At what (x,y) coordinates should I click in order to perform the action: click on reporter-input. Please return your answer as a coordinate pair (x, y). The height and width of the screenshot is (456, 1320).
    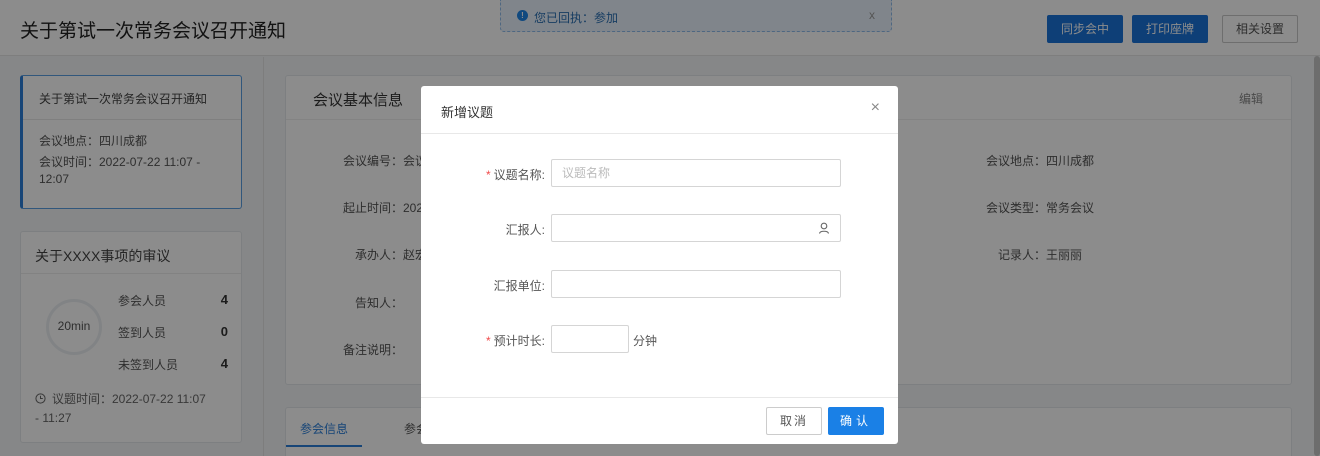
    Looking at the image, I should click on (696, 228).